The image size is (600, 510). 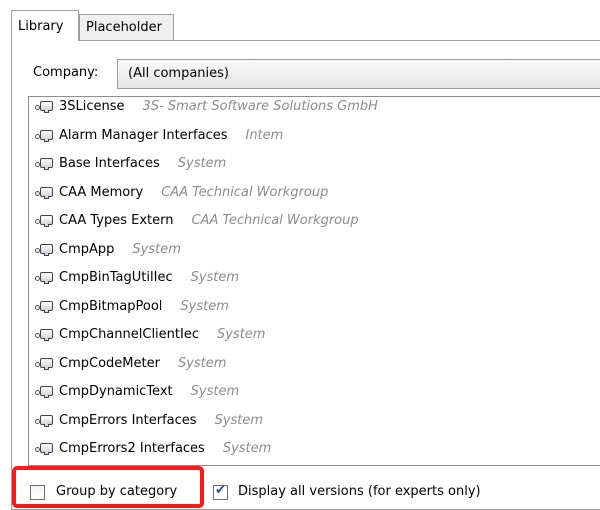 I want to click on display-all-versions-checkbox, so click(x=220, y=491).